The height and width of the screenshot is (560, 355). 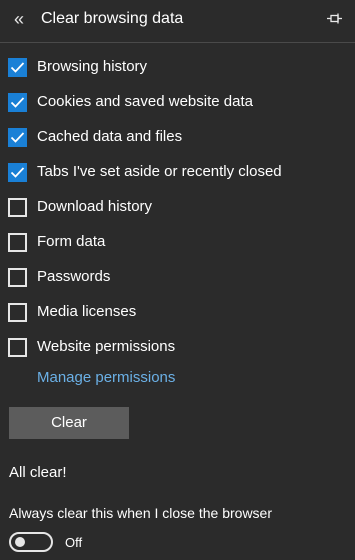 I want to click on option-browsing-history: Browsing history, so click(x=173, y=69).